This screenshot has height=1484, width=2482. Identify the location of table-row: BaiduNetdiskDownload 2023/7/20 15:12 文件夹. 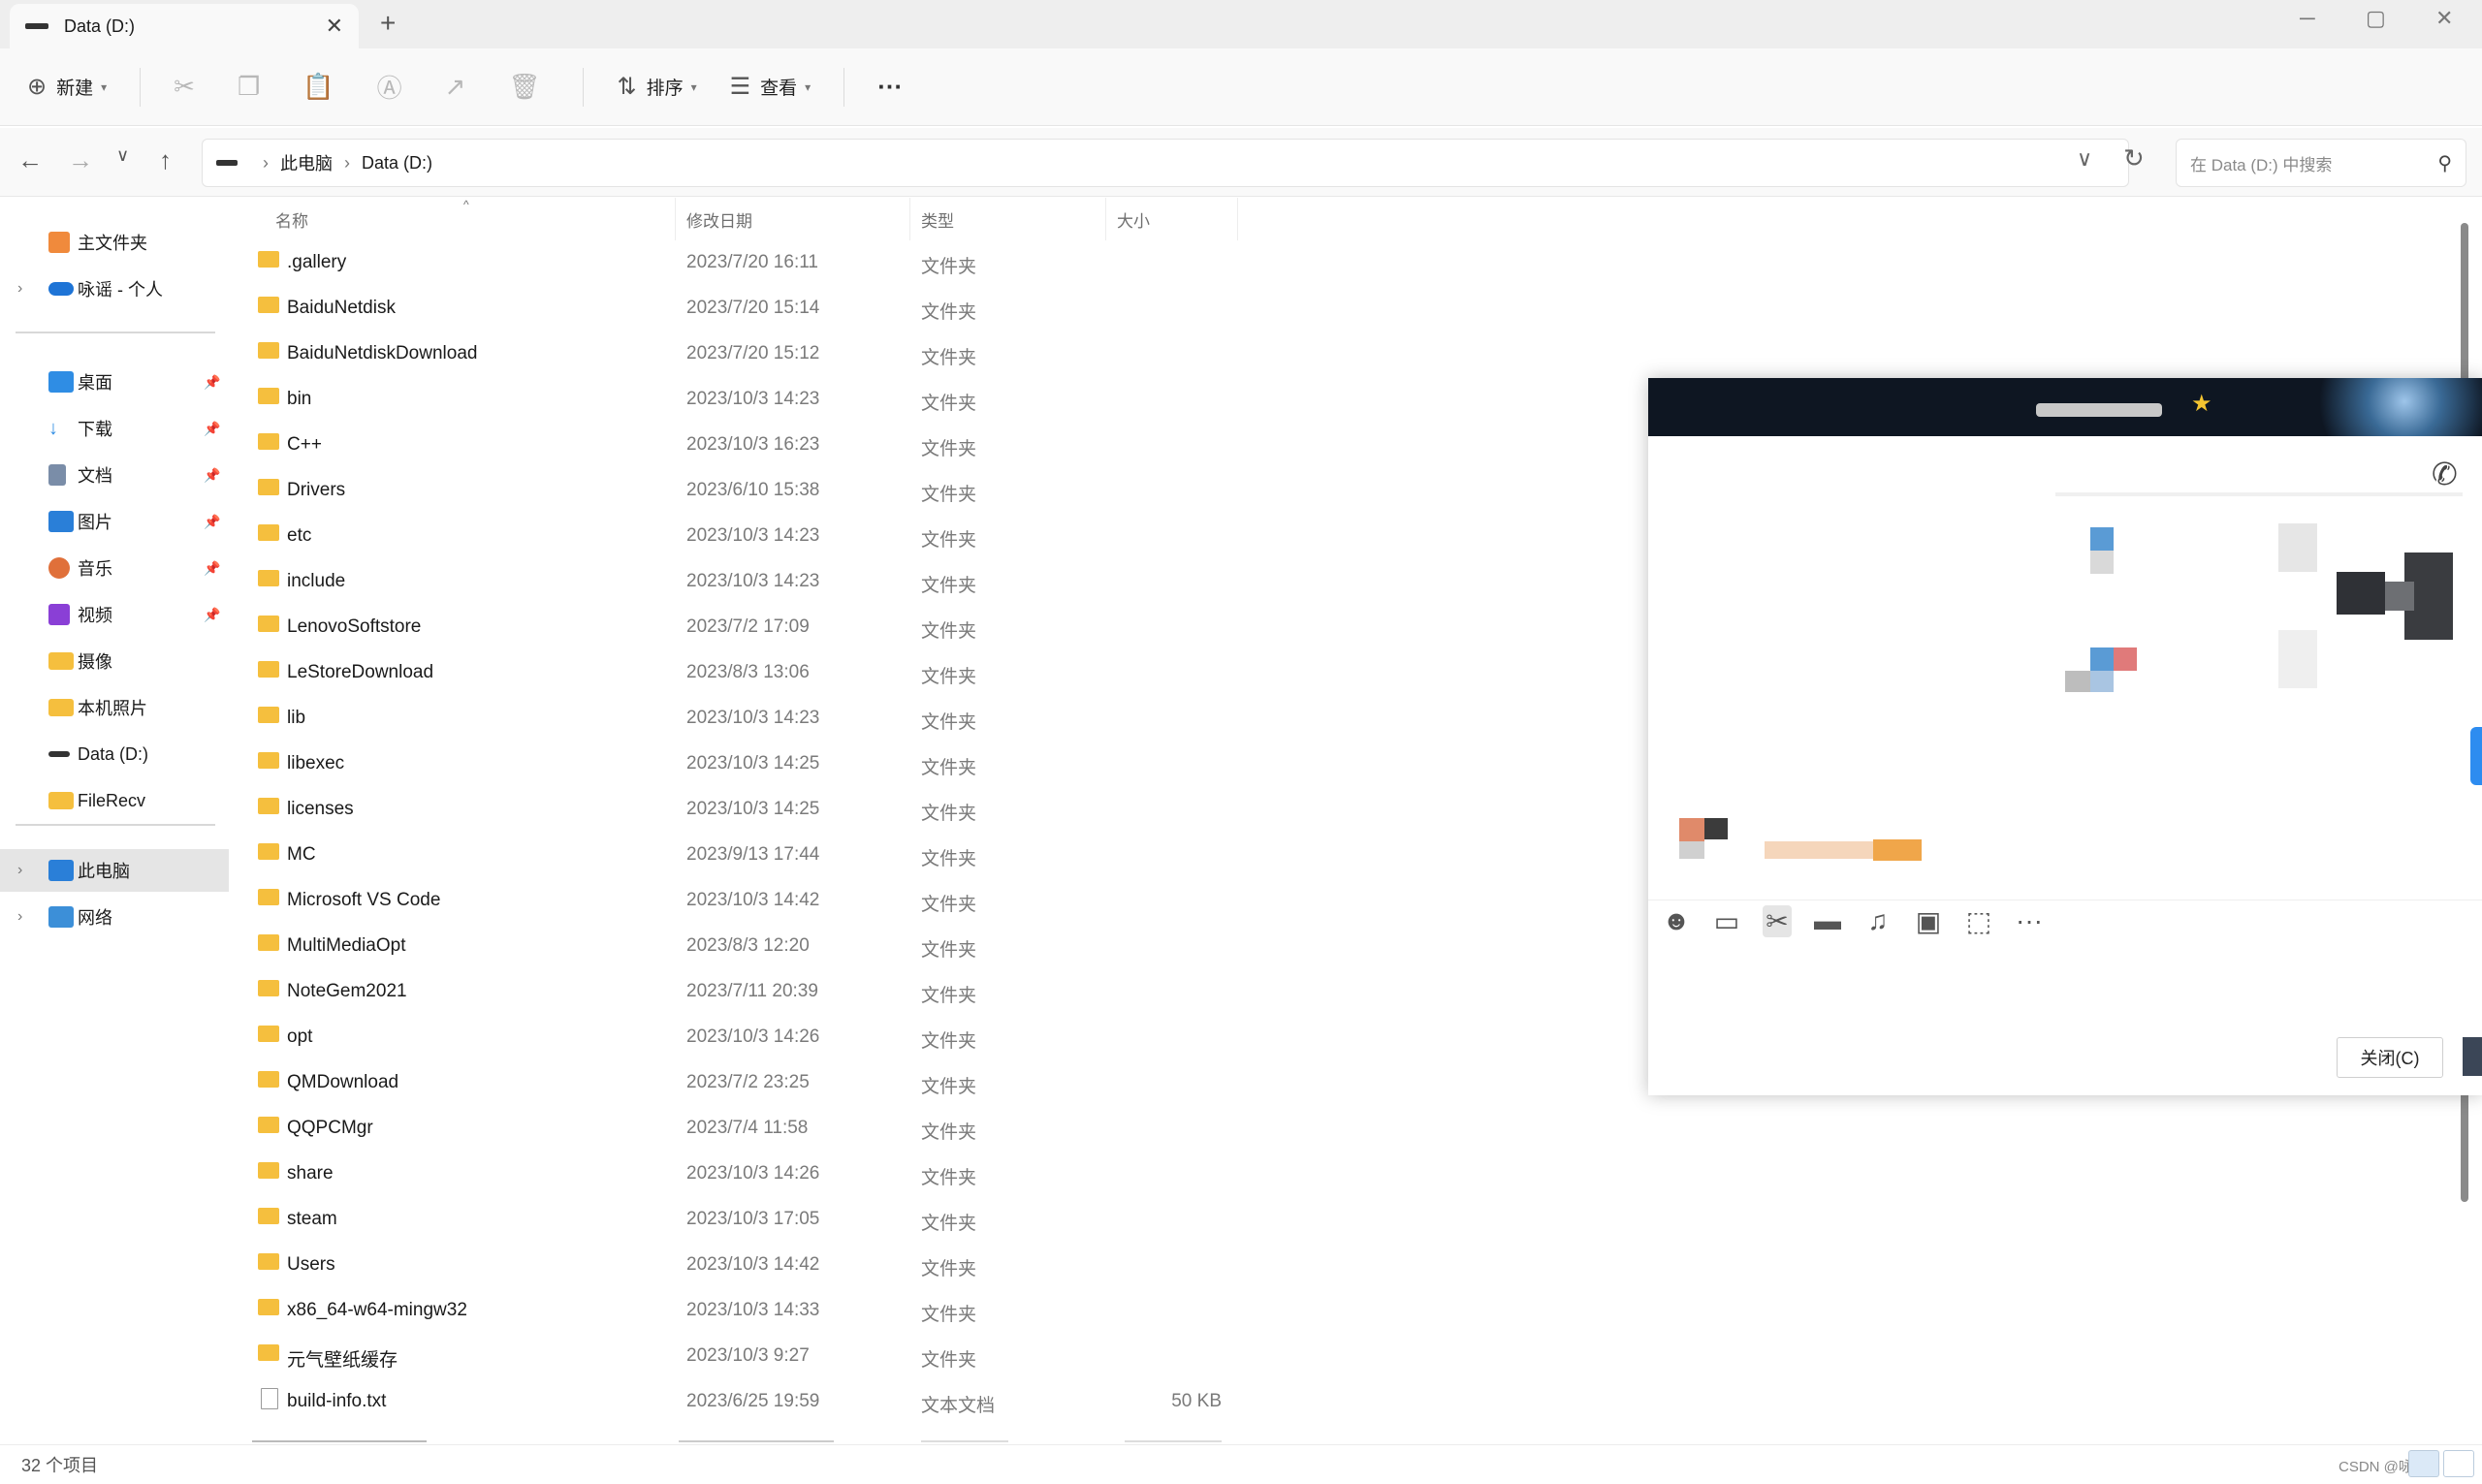
(737, 354).